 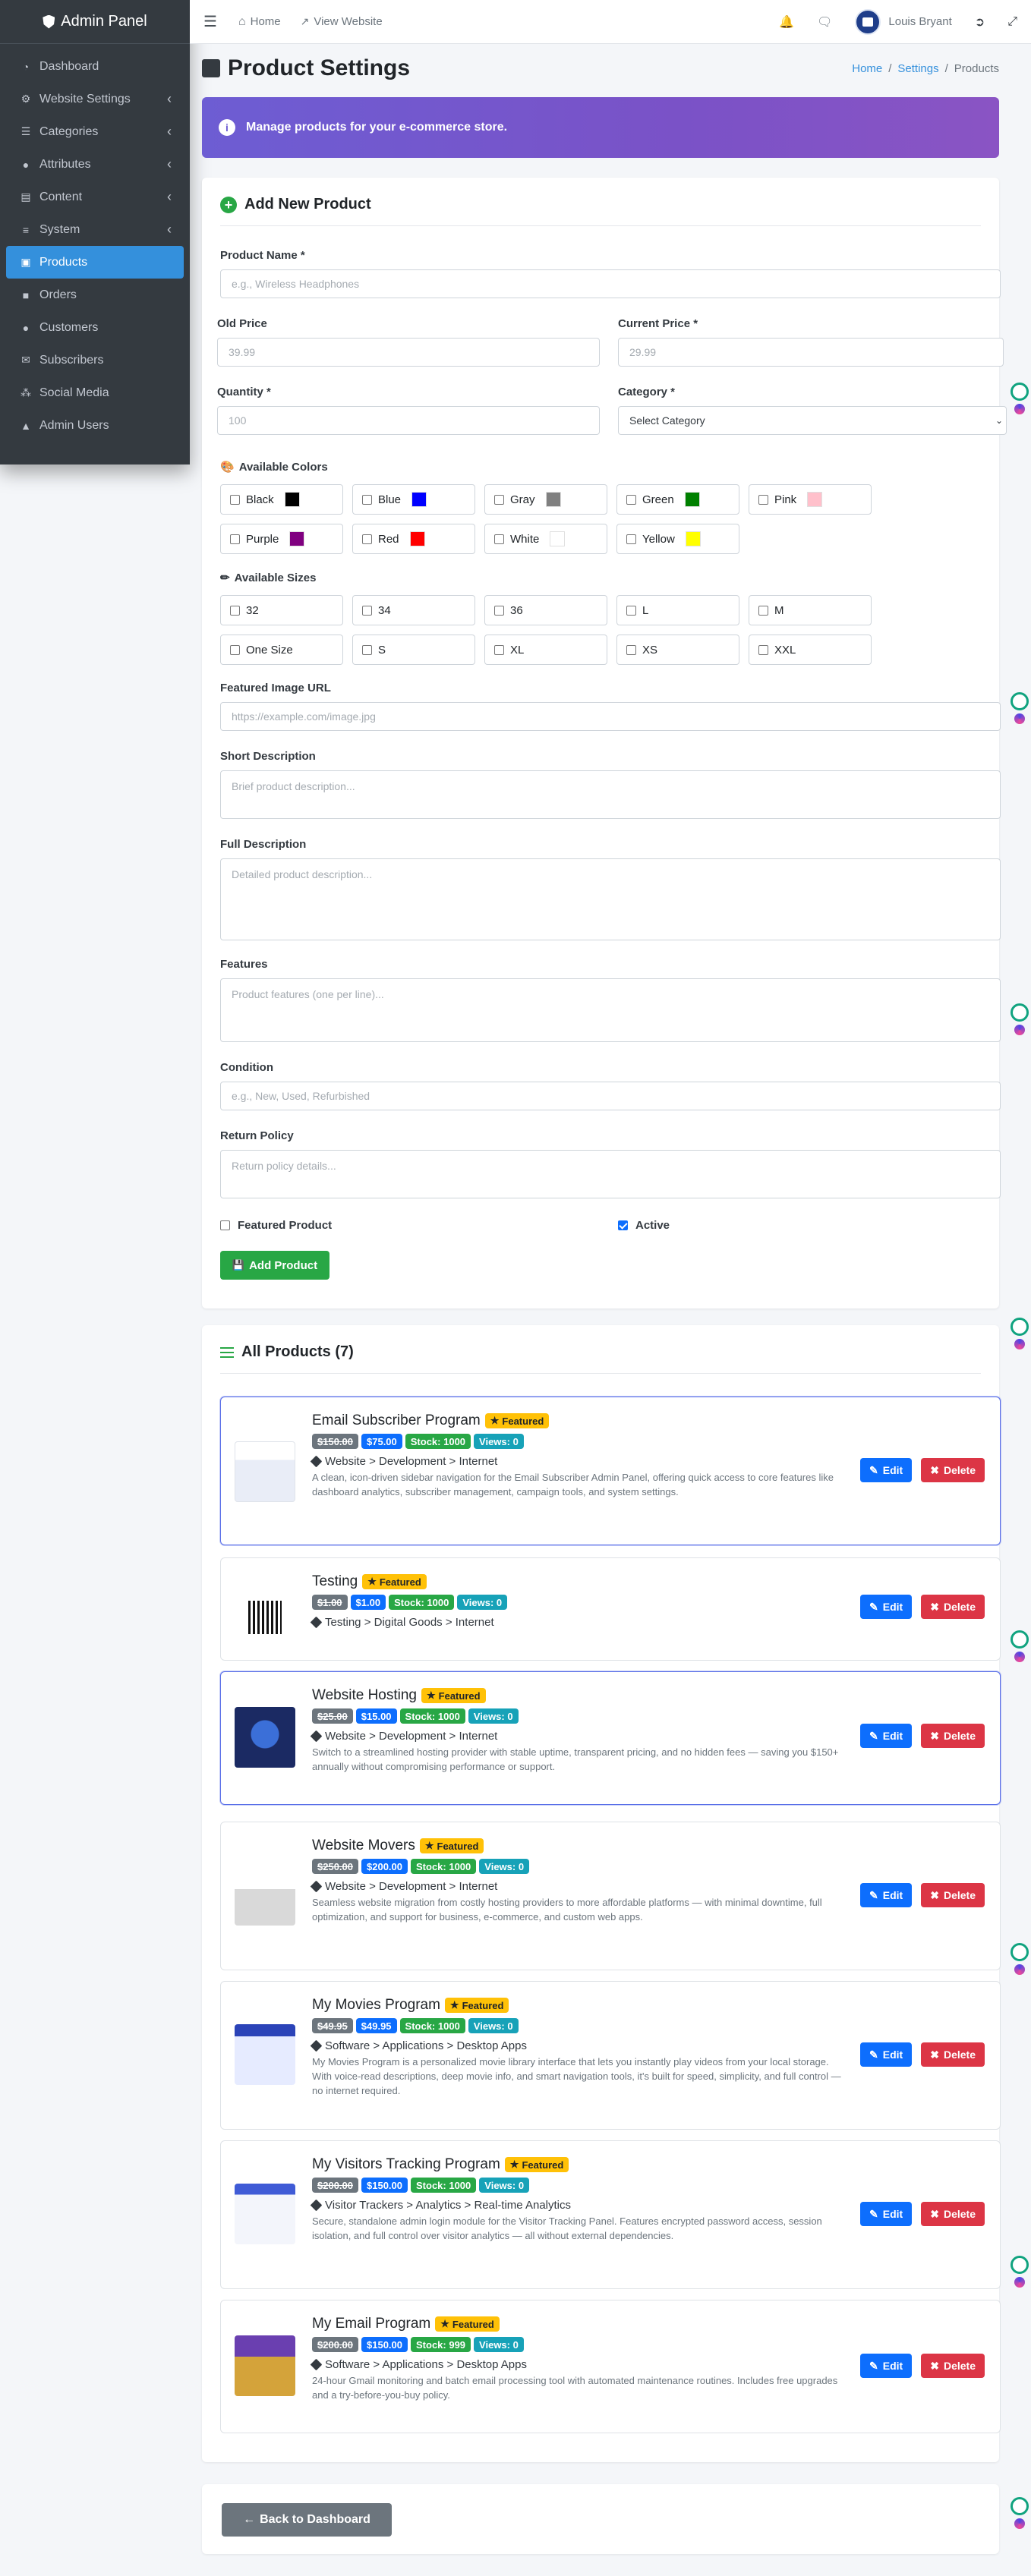 What do you see at coordinates (281, 650) in the screenshot?
I see `size-option: One Size` at bounding box center [281, 650].